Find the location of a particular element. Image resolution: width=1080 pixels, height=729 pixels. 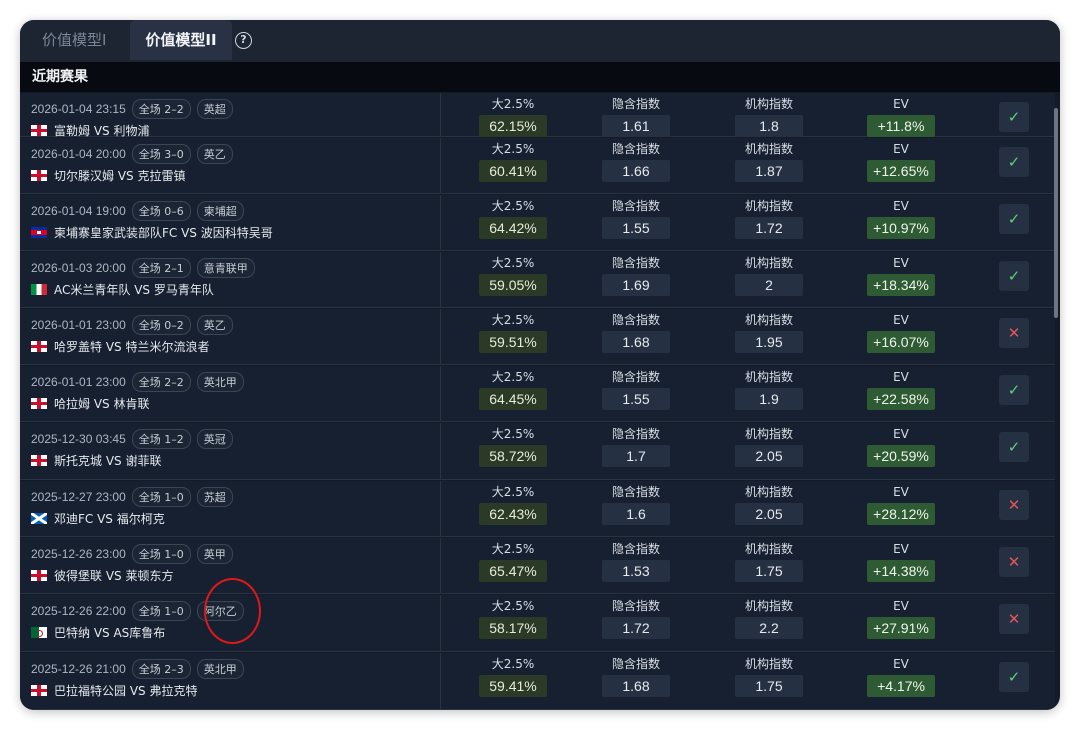

ev-value: +20.59% is located at coordinates (901, 456).